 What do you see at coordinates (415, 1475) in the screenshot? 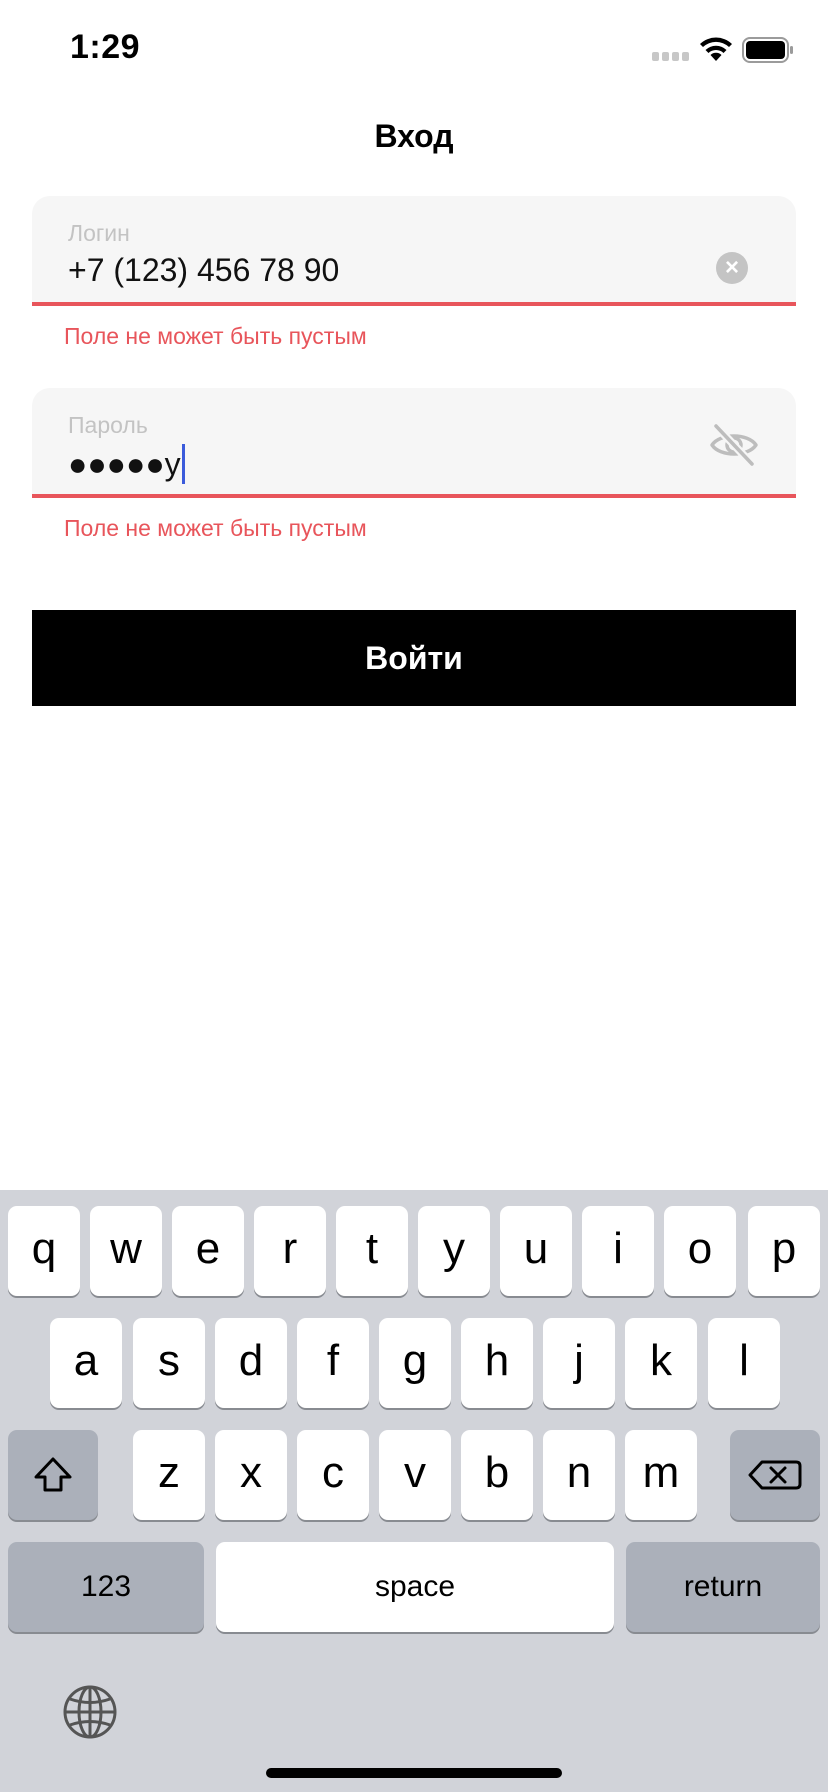
I see `key-v: v` at bounding box center [415, 1475].